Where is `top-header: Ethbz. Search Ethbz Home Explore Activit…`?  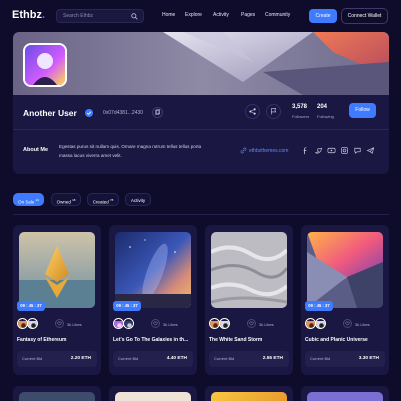
top-header: Ethbz. Search Ethbz Home Explore Activit… is located at coordinates (200, 16).